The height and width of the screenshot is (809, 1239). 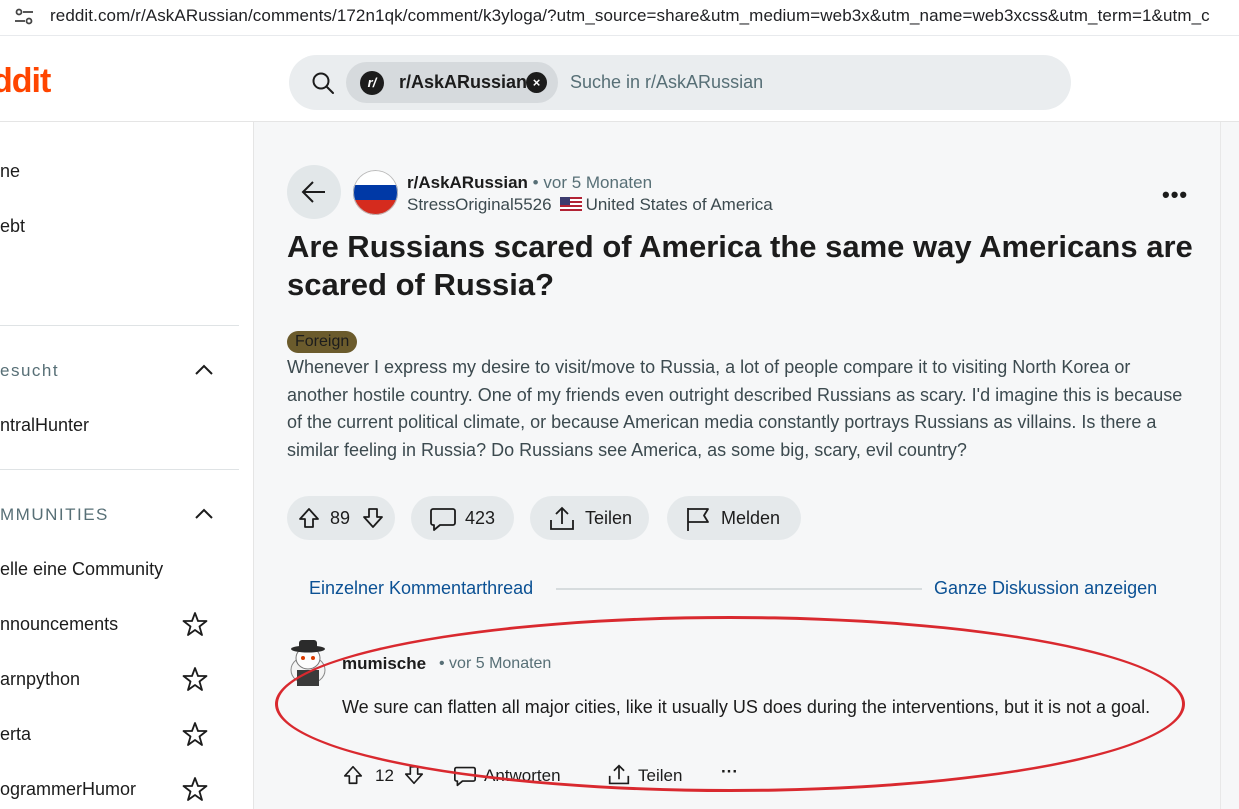 I want to click on post-flair: Foreign, so click(x=322, y=342).